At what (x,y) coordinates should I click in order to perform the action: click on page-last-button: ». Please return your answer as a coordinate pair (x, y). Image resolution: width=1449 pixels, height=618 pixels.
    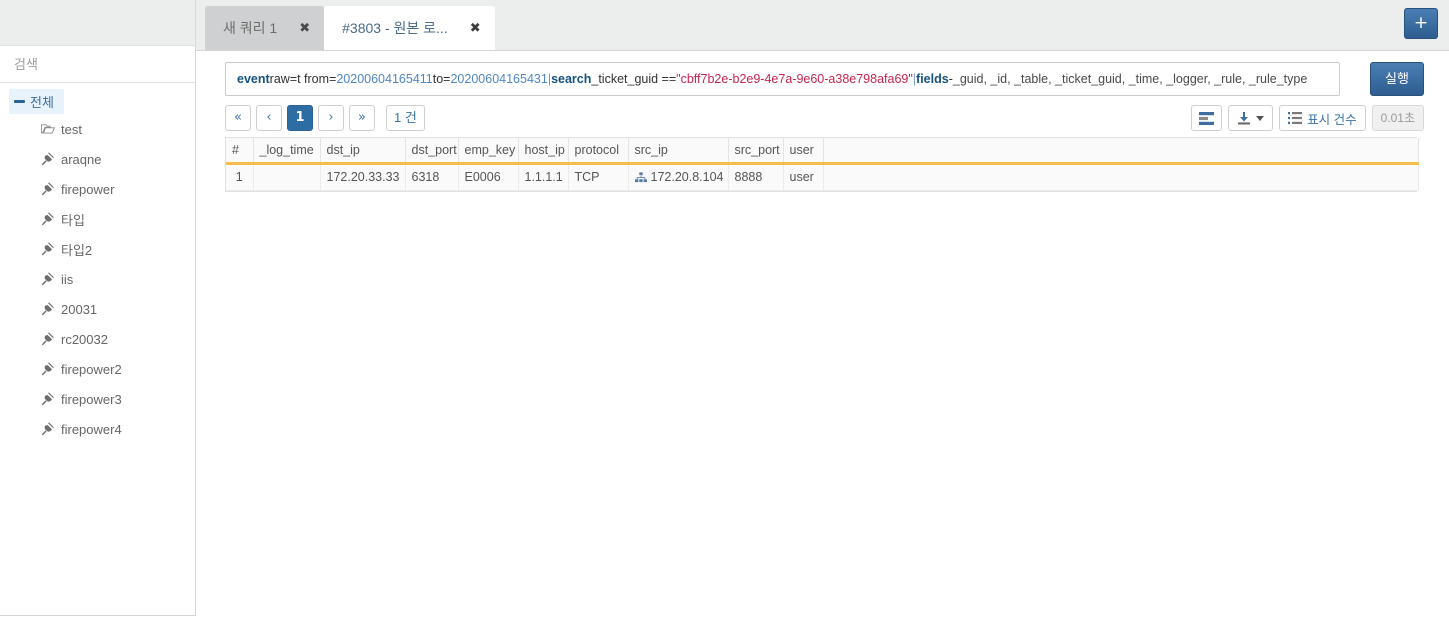
    Looking at the image, I should click on (362, 118).